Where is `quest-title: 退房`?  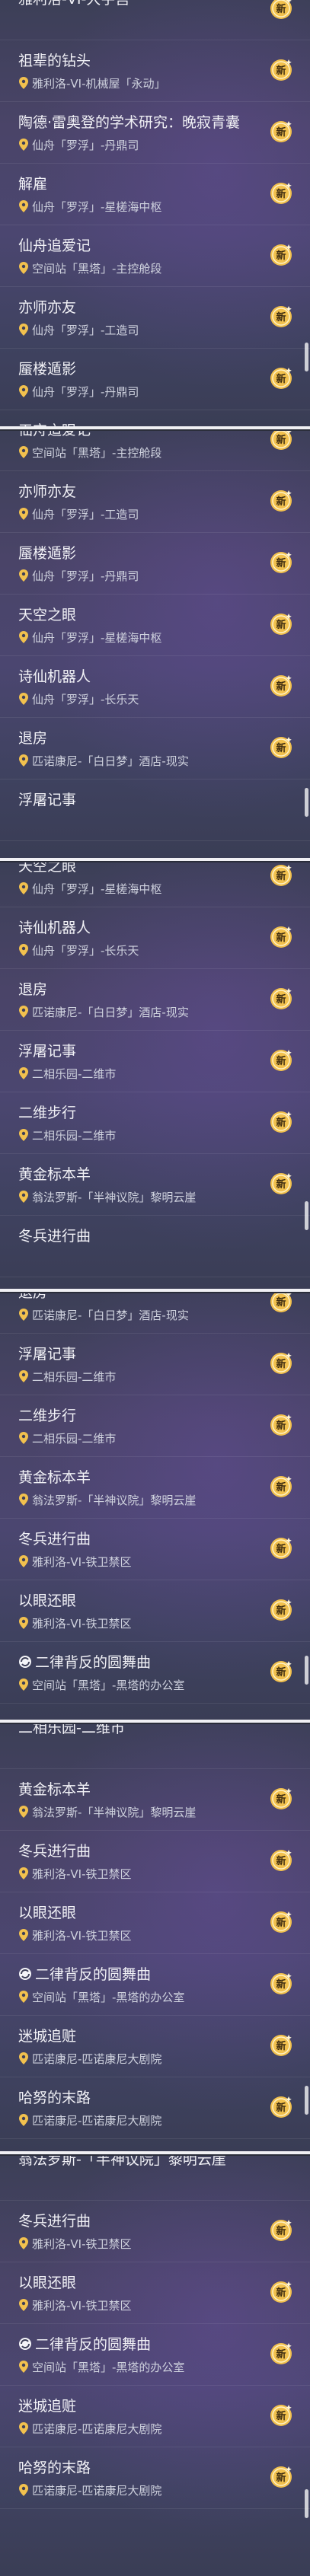
quest-title: 退房 is located at coordinates (32, 989).